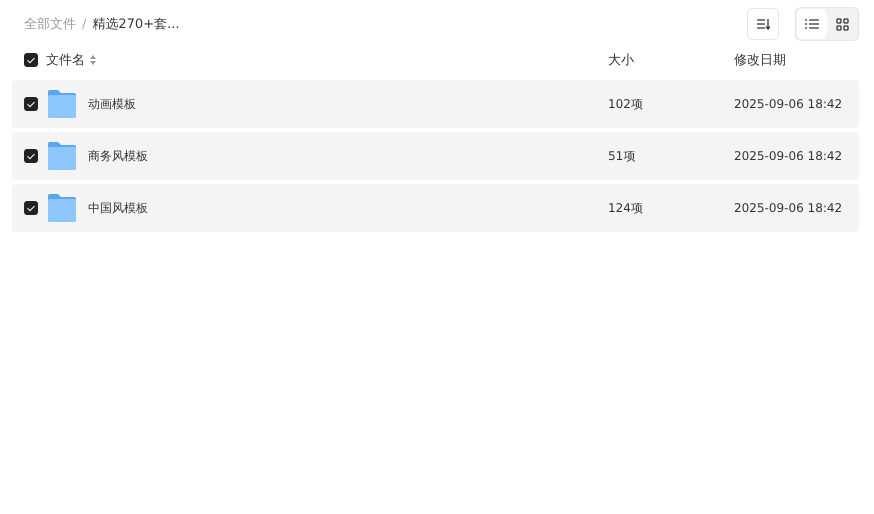 The width and height of the screenshot is (874, 514). I want to click on file-row: 动画模板 102项 2025-09-06 18:42, so click(435, 104).